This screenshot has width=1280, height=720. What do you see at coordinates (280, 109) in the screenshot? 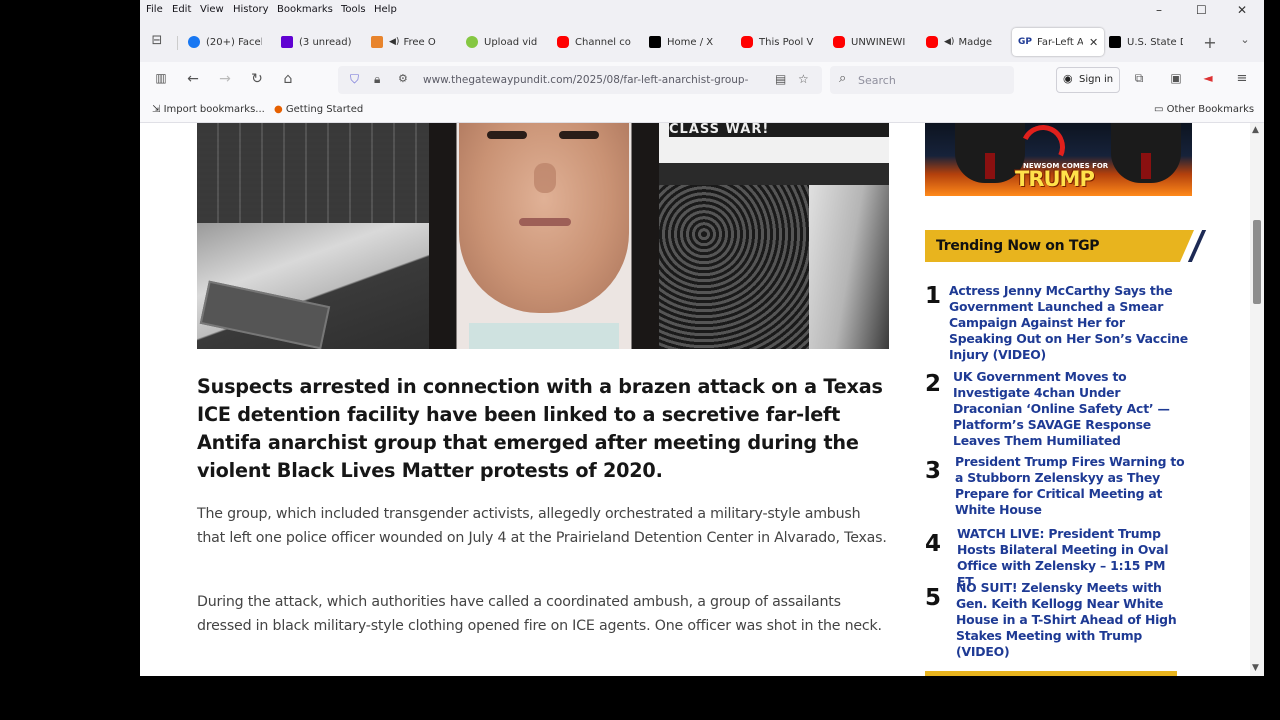
I see `firefox-icon: ●` at bounding box center [280, 109].